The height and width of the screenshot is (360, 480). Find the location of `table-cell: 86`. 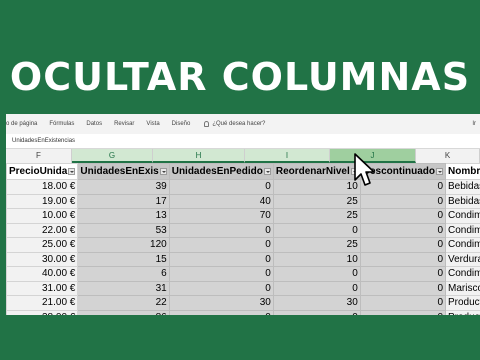

table-cell: 86 is located at coordinates (123, 312).